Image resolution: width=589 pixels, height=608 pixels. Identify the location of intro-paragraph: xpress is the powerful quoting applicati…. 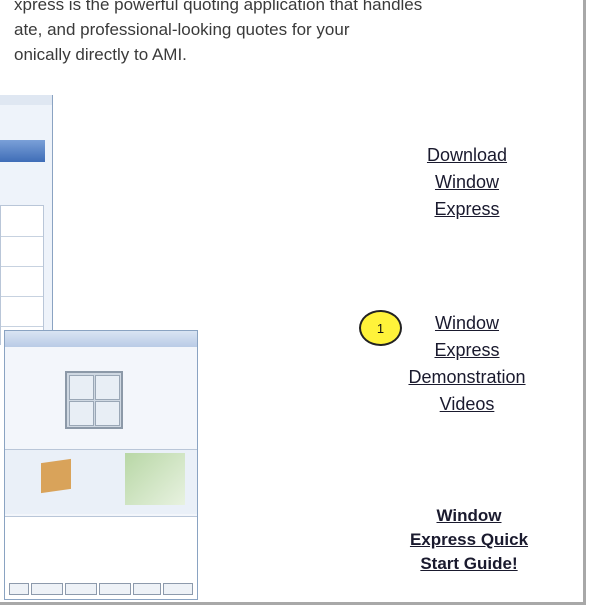
(294, 33).